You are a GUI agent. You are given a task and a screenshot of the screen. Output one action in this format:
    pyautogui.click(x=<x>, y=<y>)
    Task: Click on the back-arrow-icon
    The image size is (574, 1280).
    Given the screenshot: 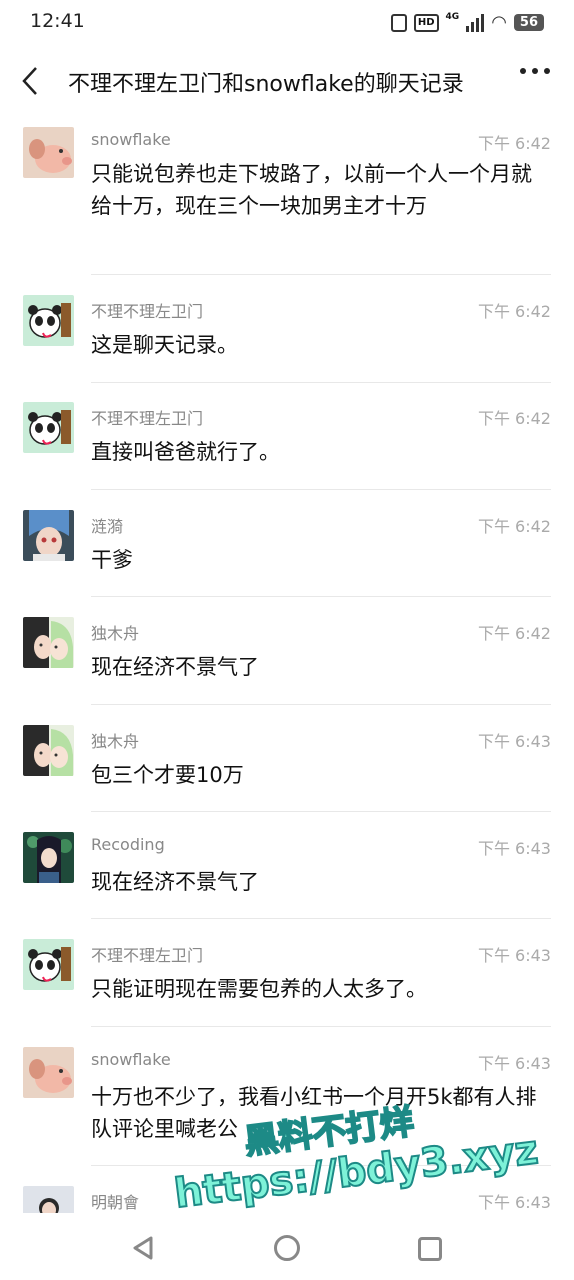 What is the action you would take?
    pyautogui.click(x=31, y=81)
    